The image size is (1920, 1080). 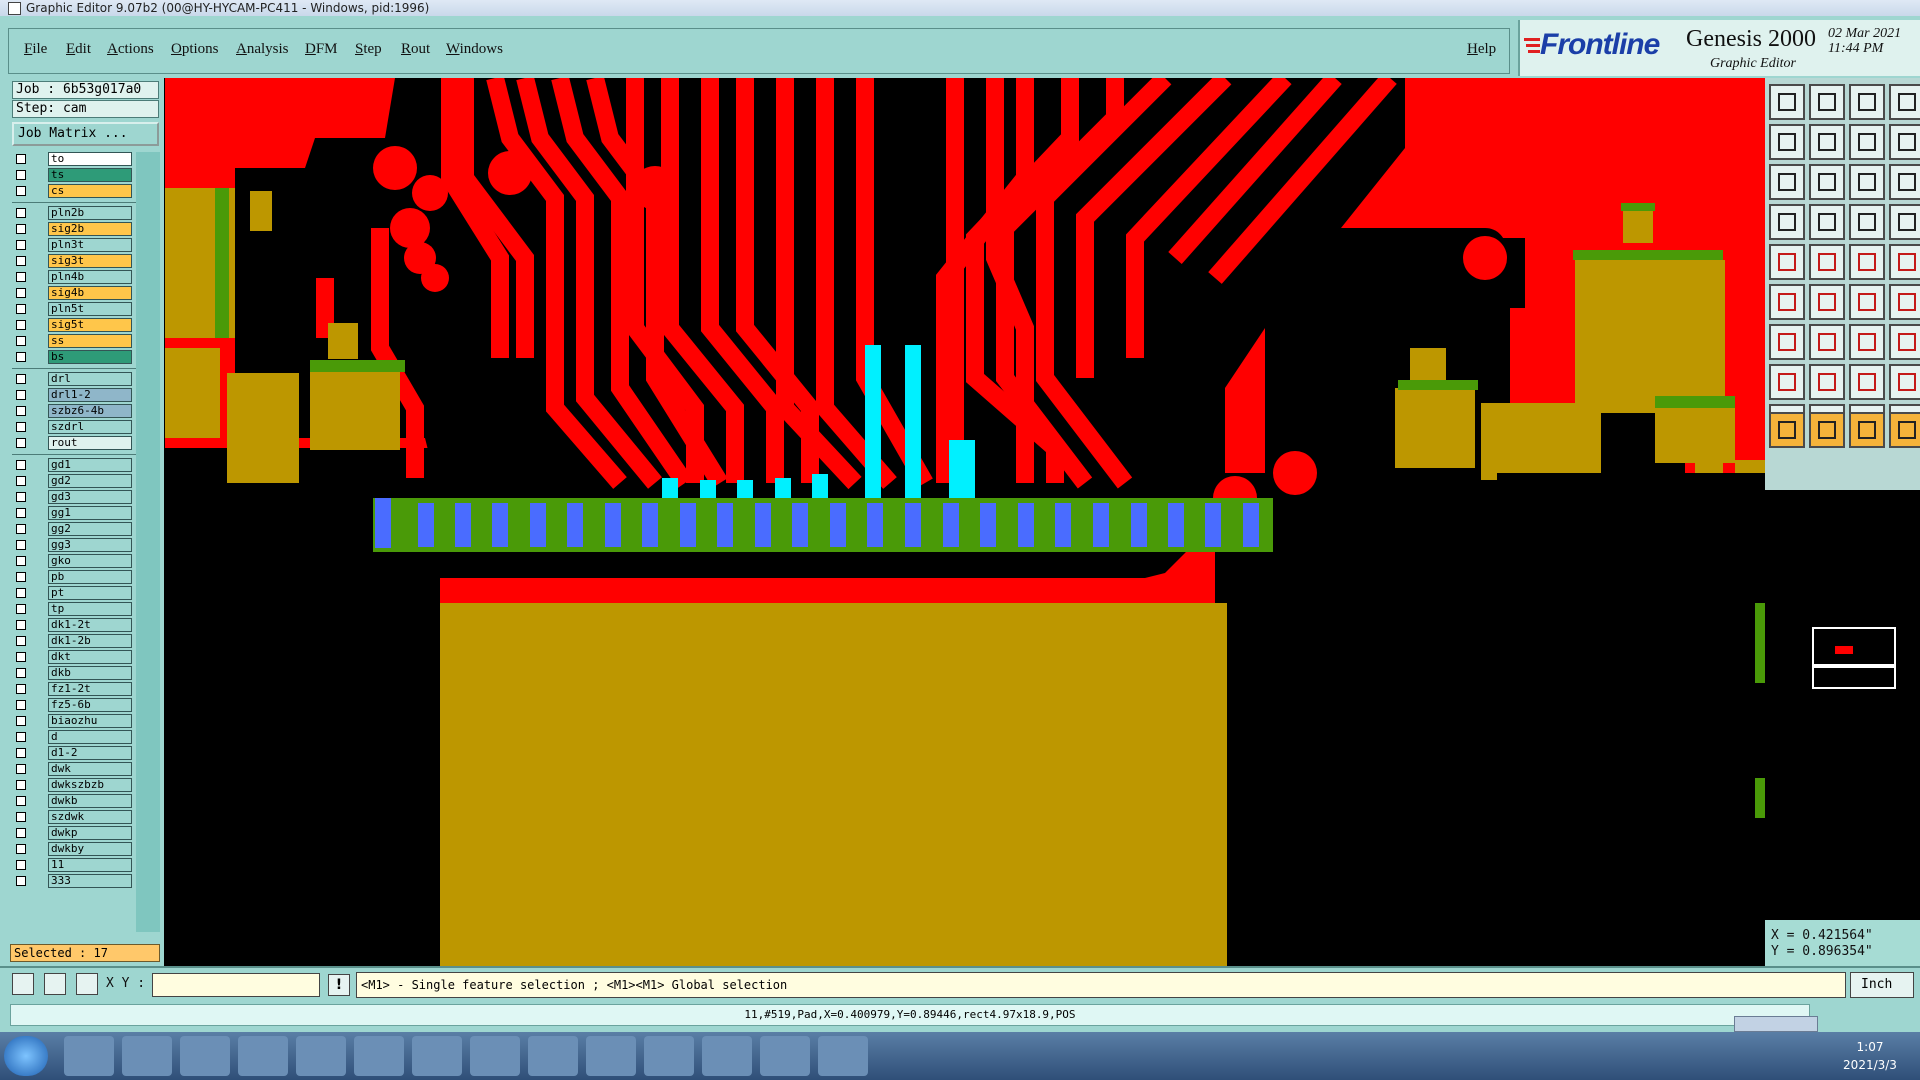 I want to click on layer-name: gd3, so click(x=90, y=497).